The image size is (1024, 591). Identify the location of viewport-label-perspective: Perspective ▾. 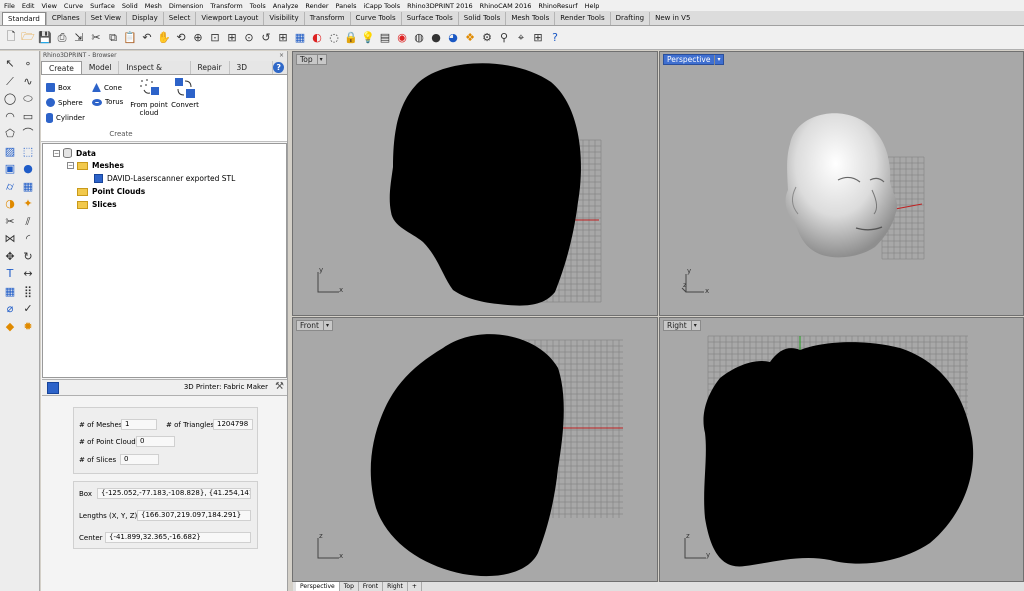
(694, 59).